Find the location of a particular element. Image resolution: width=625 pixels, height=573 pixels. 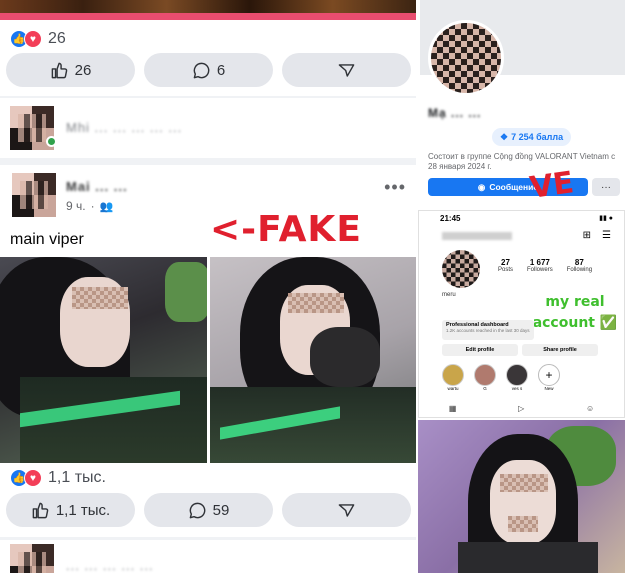

stat-label: Following is located at coordinates (579, 270).